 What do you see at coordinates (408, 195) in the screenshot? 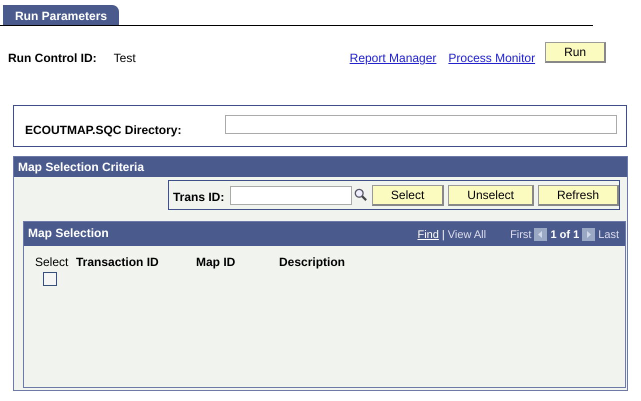
I see `button: Select` at bounding box center [408, 195].